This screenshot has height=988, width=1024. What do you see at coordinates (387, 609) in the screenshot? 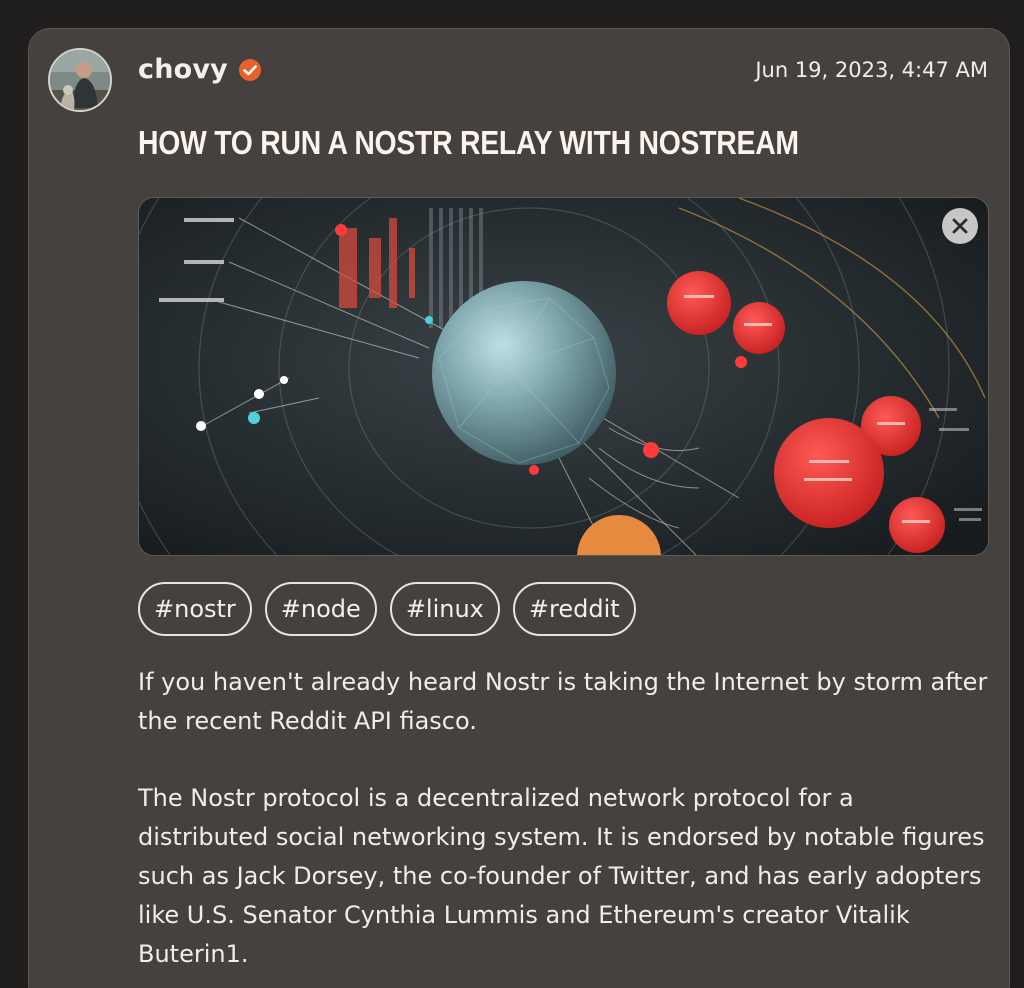
I see `tag-list: #nostr #node #linux #reddit` at bounding box center [387, 609].